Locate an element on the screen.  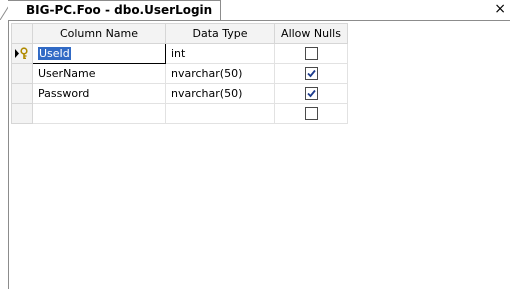
row-selector-header is located at coordinates (22, 33).